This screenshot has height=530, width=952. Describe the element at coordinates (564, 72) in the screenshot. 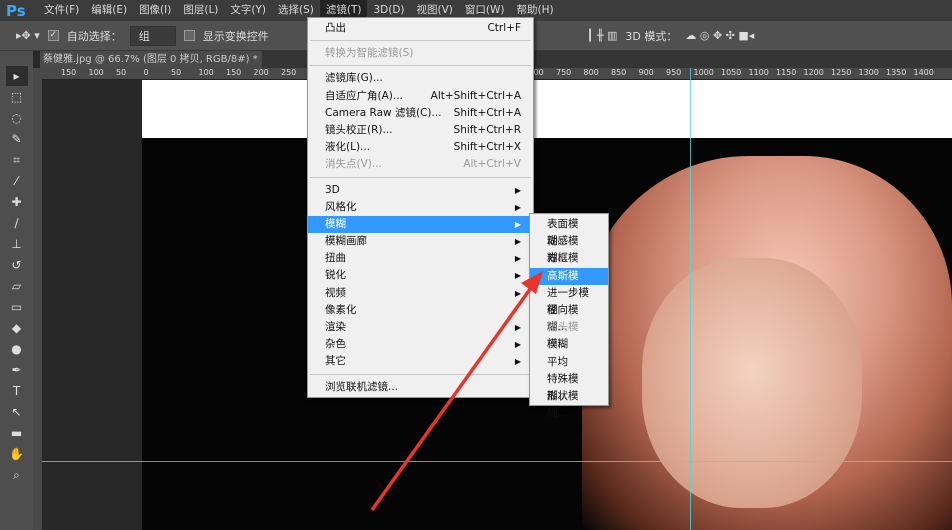

I see `ruler-label: 750` at that location.